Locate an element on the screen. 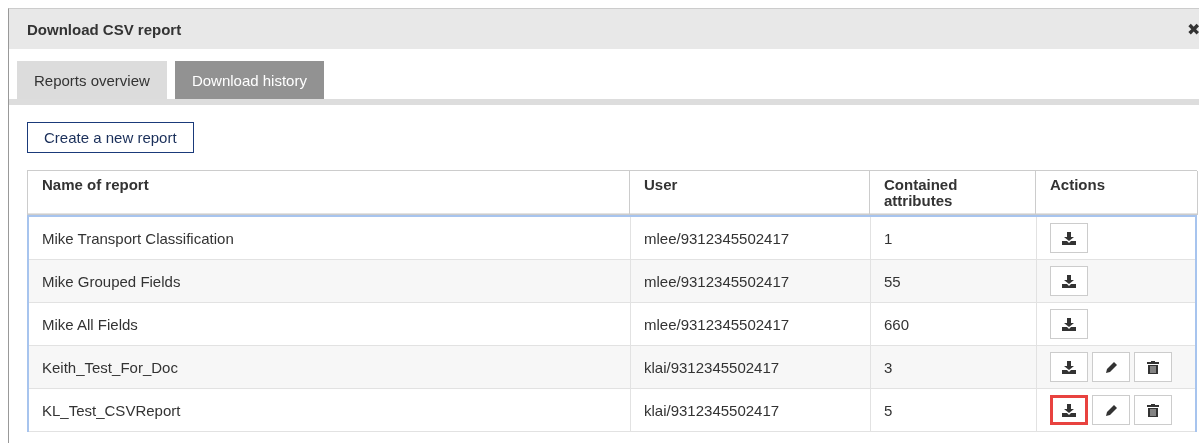  table-cell: Keith_Test_For_Doc is located at coordinates (330, 367).